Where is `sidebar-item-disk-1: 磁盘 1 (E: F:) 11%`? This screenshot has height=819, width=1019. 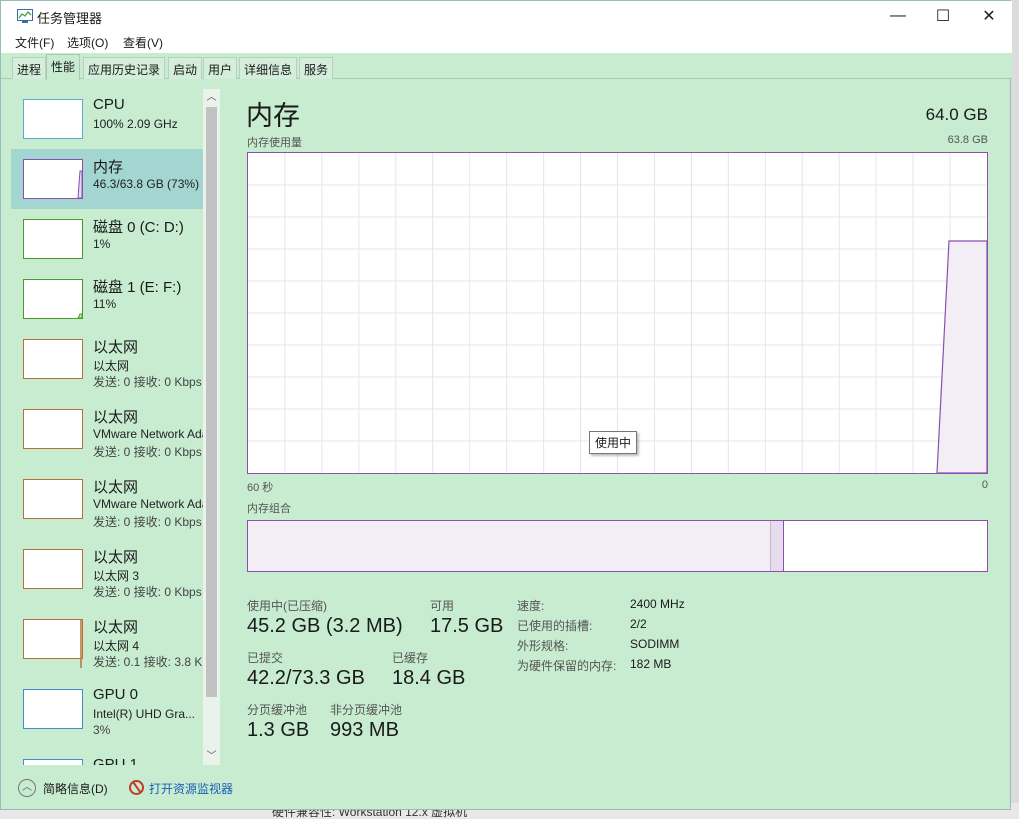
sidebar-item-disk-1: 磁盘 1 (E: F:) 11% is located at coordinates (107, 299).